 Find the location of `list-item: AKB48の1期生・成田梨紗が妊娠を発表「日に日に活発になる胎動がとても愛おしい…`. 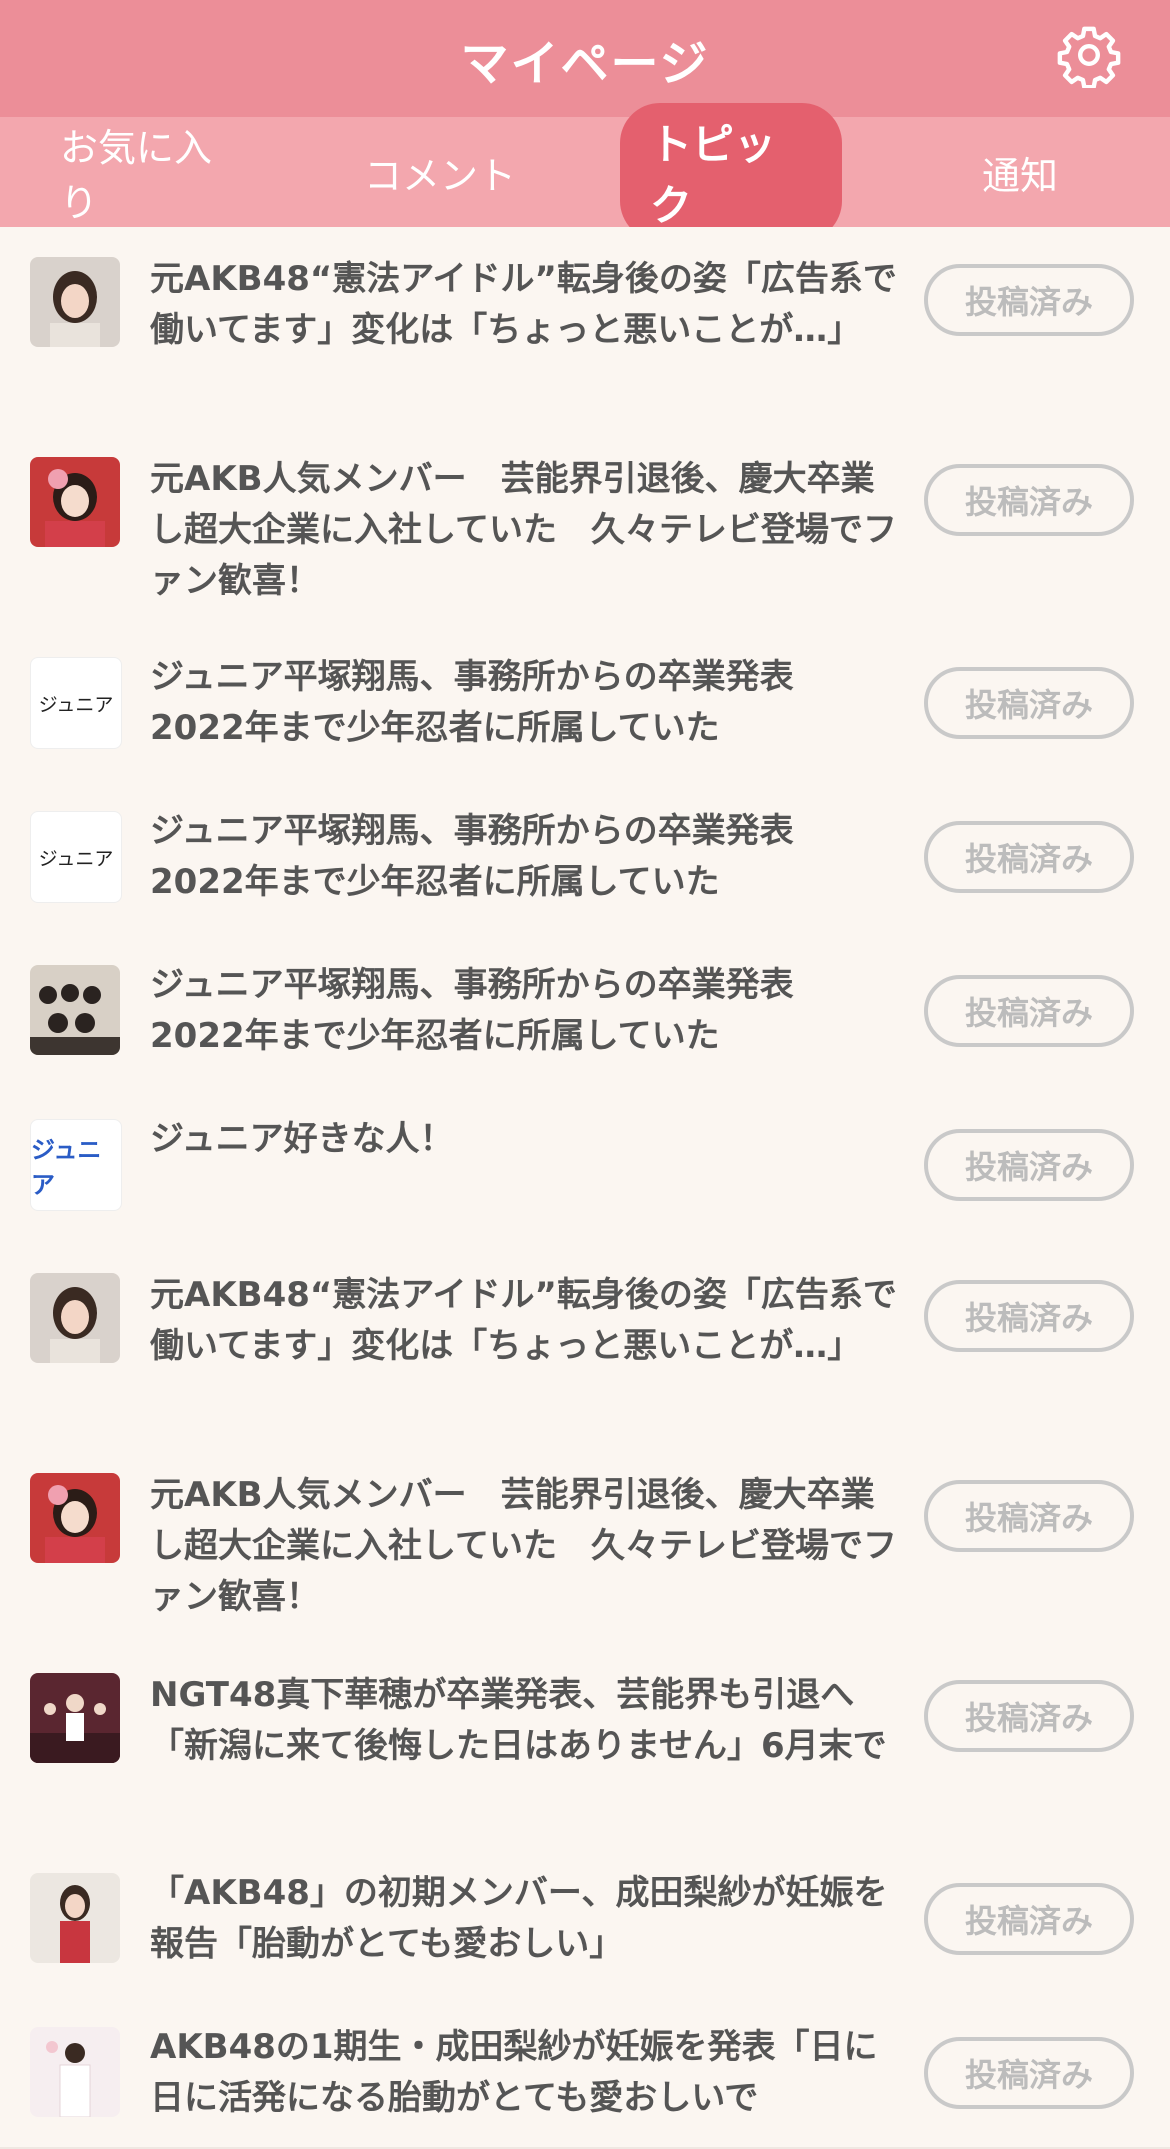

list-item: AKB48の1期生・成田梨紗が妊娠を発表「日に日に活発になる胎動がとても愛おしい… is located at coordinates (585, 2073).